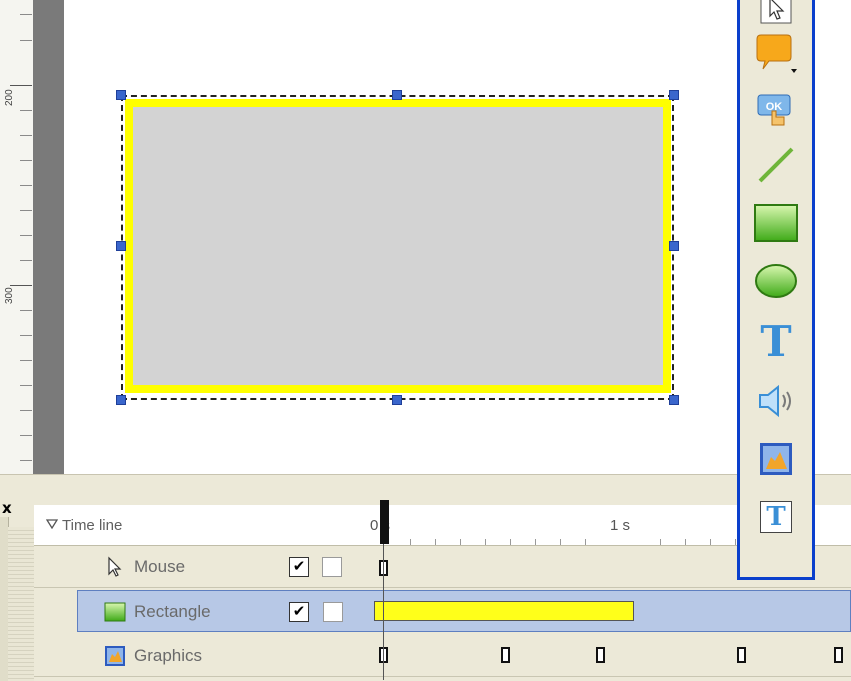  Describe the element at coordinates (674, 246) in the screenshot. I see `resize-handle-right` at that location.